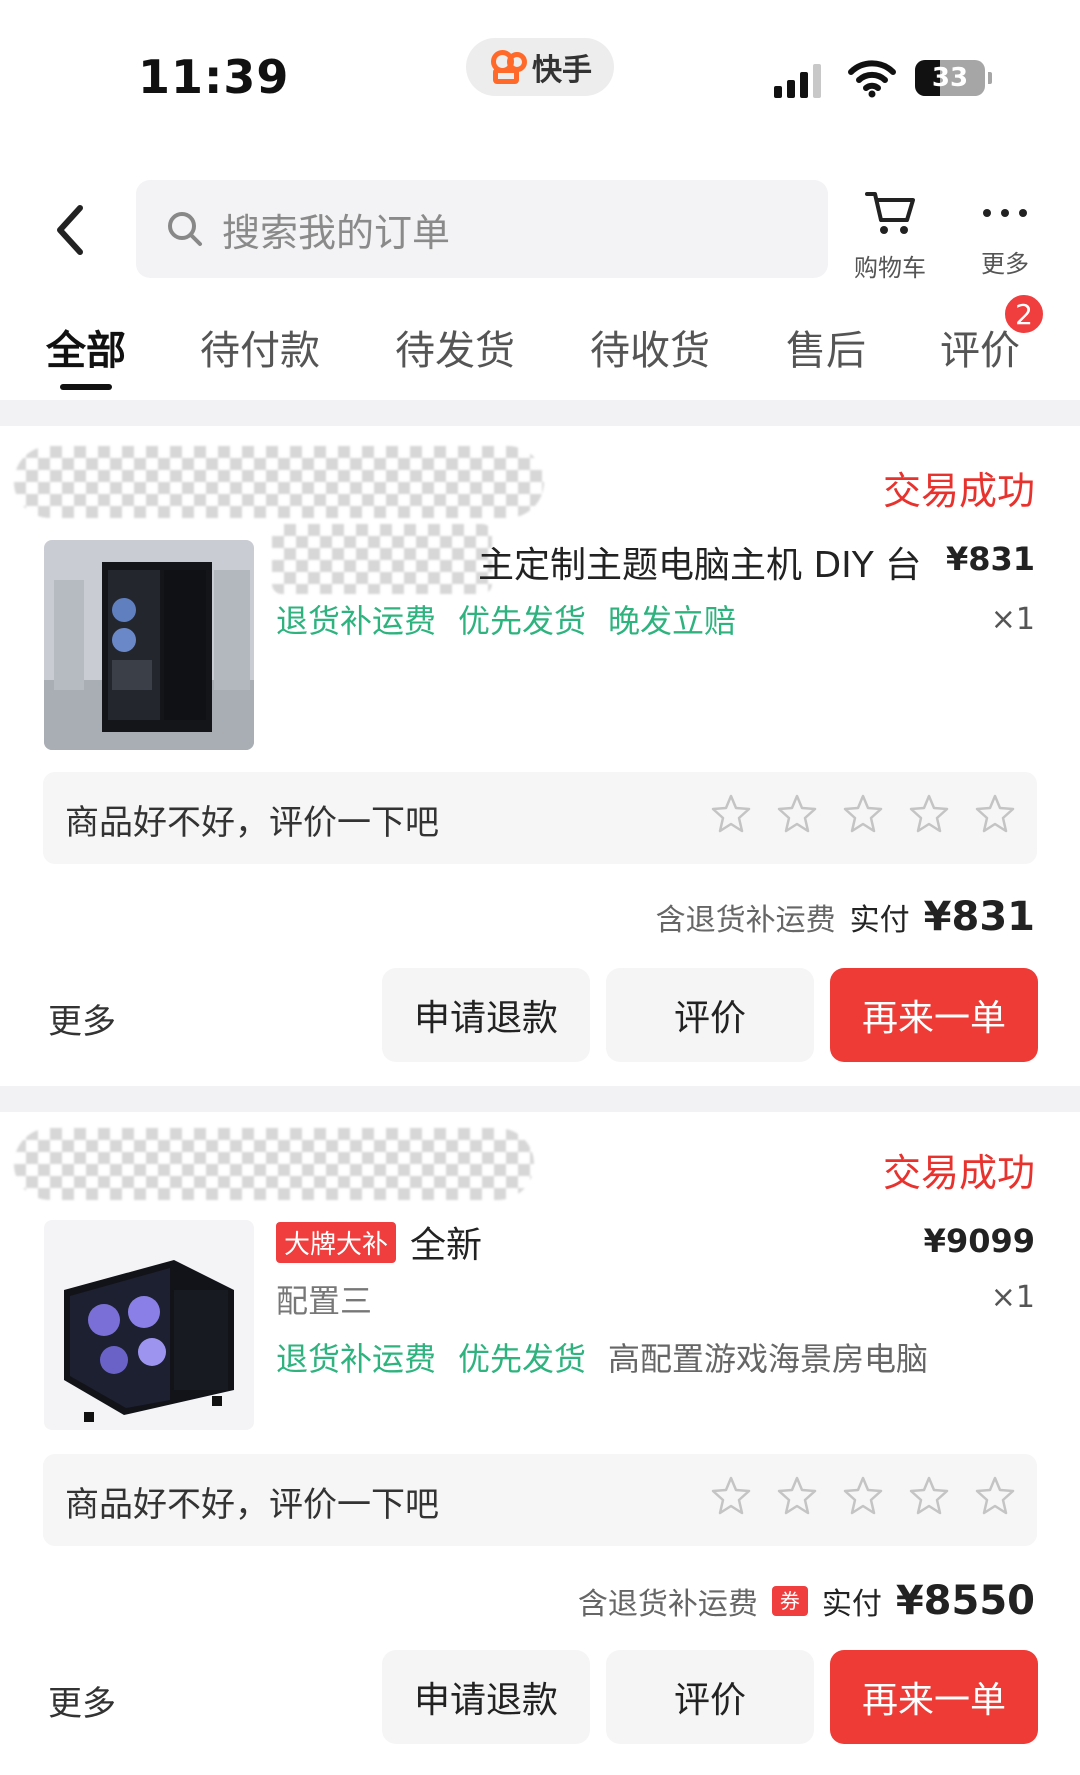  I want to click on cart-icon, so click(890, 213).